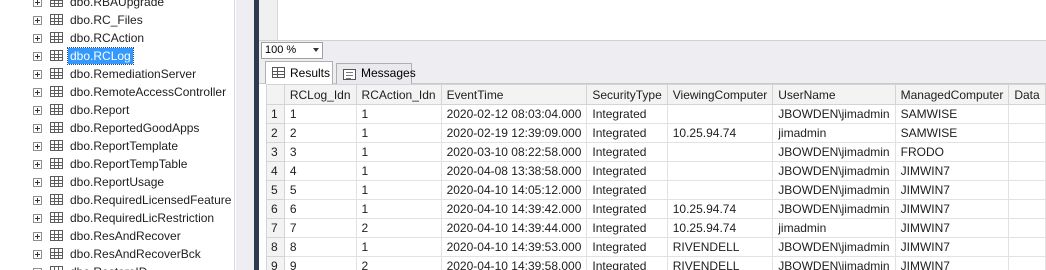 Image resolution: width=1046 pixels, height=270 pixels. What do you see at coordinates (376, 73) in the screenshot?
I see `tab-messages: Messages` at bounding box center [376, 73].